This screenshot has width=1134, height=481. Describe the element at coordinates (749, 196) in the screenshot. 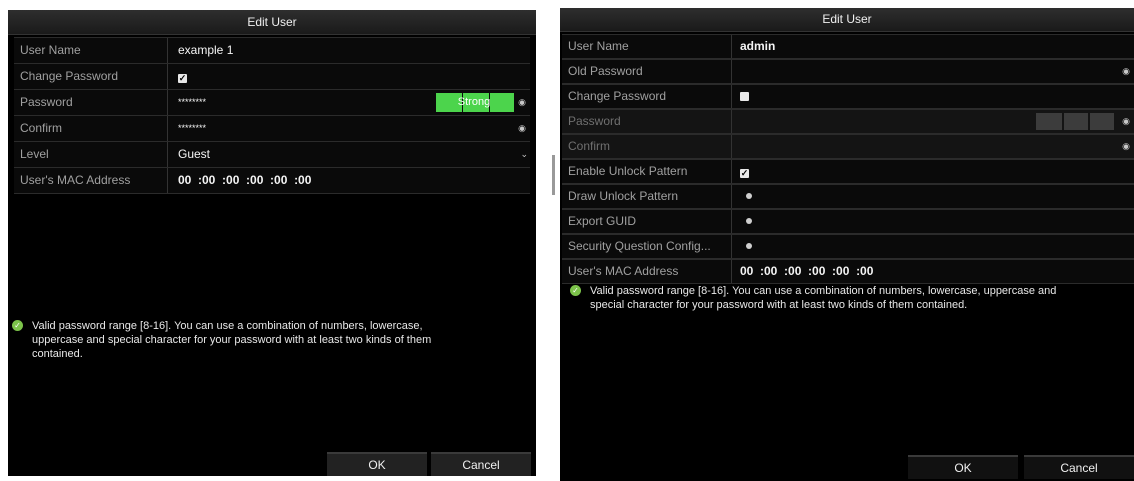

I see `draw-unlock-pattern-gear-icon` at that location.